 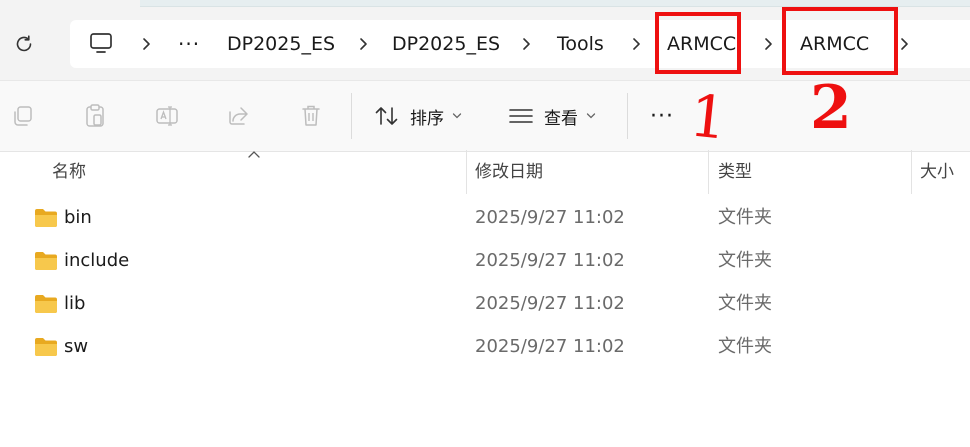 I want to click on breadcrumb-overflow-button: ···, so click(x=189, y=44).